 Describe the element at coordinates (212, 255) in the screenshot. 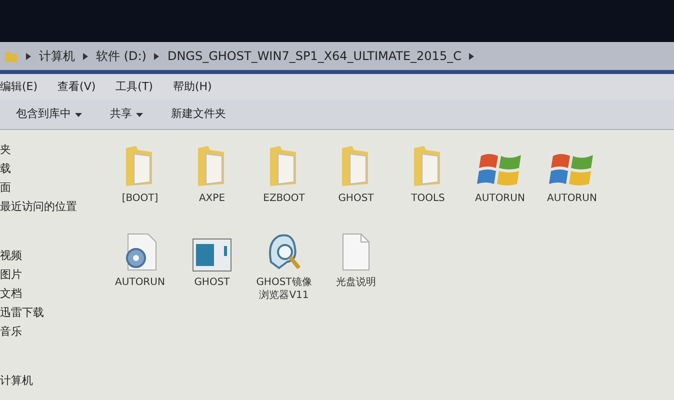

I see `window-app-icon` at that location.